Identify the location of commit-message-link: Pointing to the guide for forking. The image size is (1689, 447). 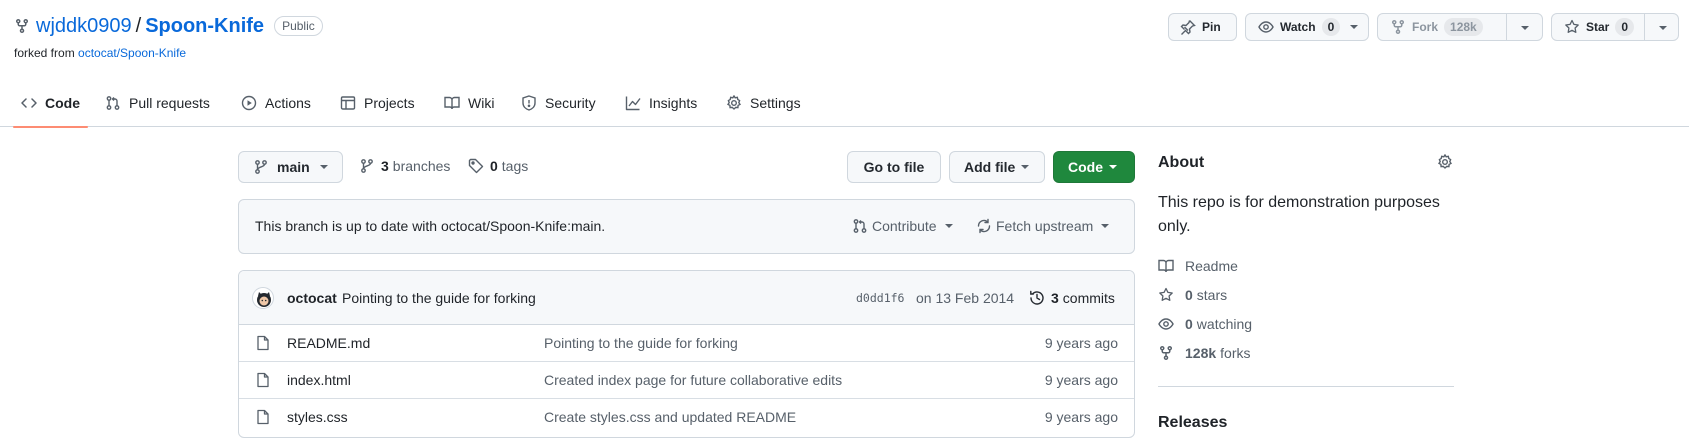
(439, 298).